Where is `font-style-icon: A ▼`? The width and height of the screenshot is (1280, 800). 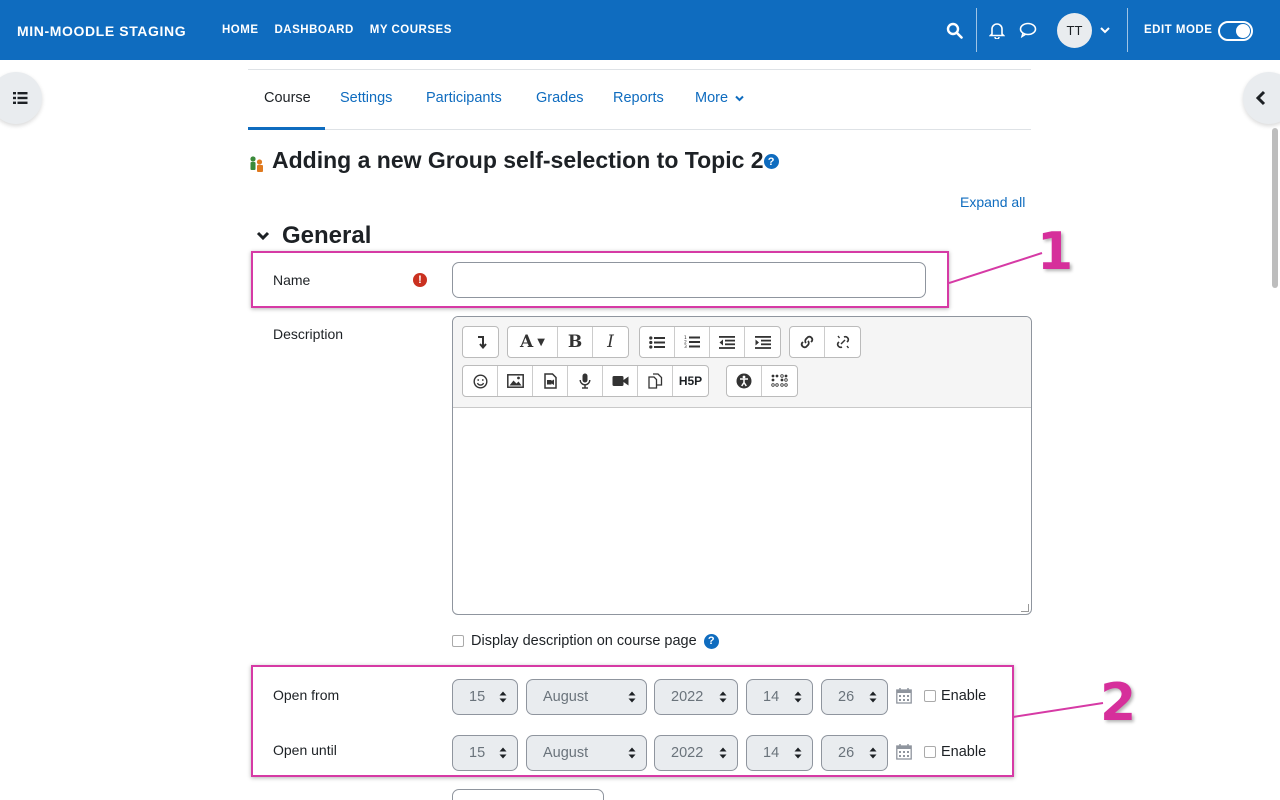 font-style-icon: A ▼ is located at coordinates (533, 342).